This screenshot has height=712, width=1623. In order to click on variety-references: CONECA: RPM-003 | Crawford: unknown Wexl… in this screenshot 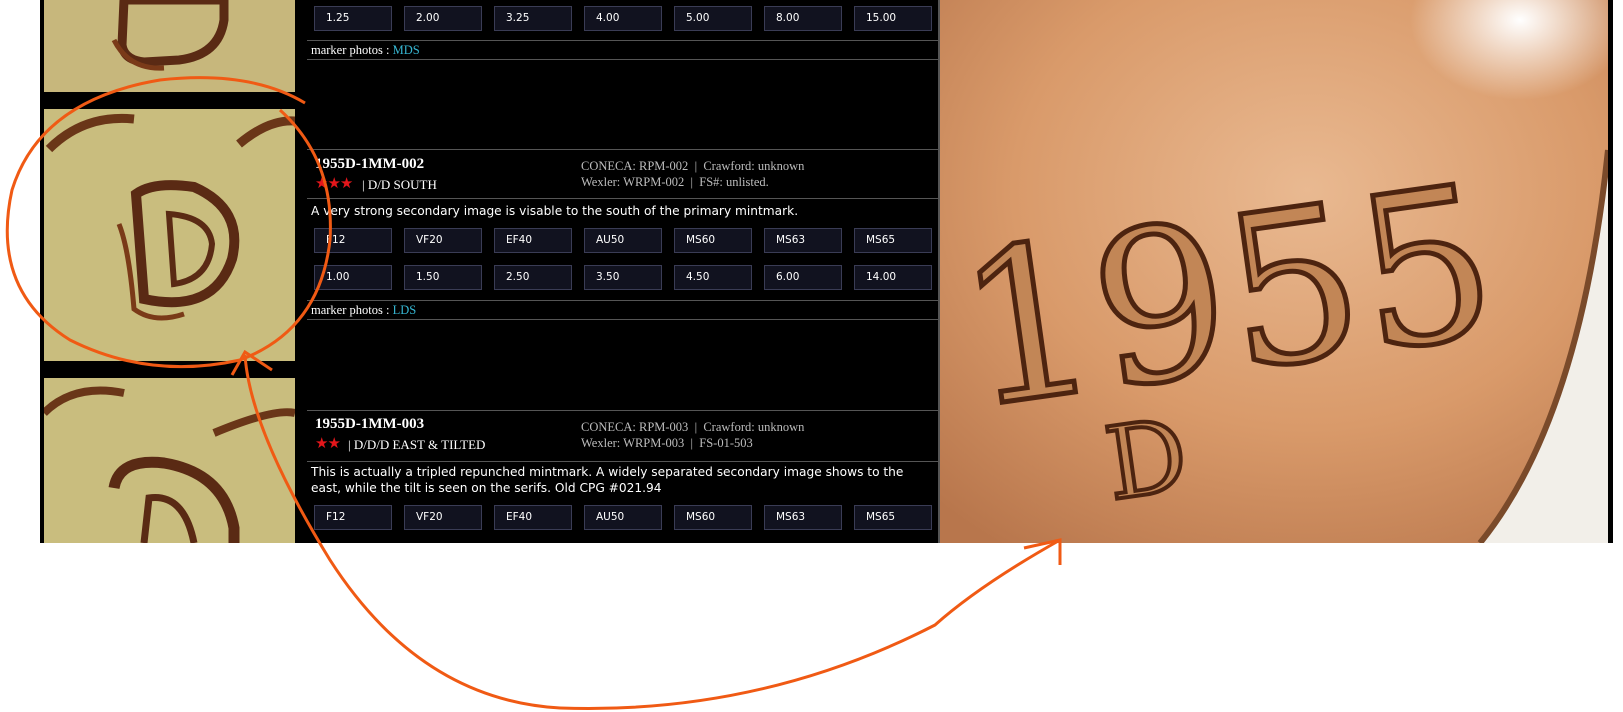, I will do `click(692, 435)`.